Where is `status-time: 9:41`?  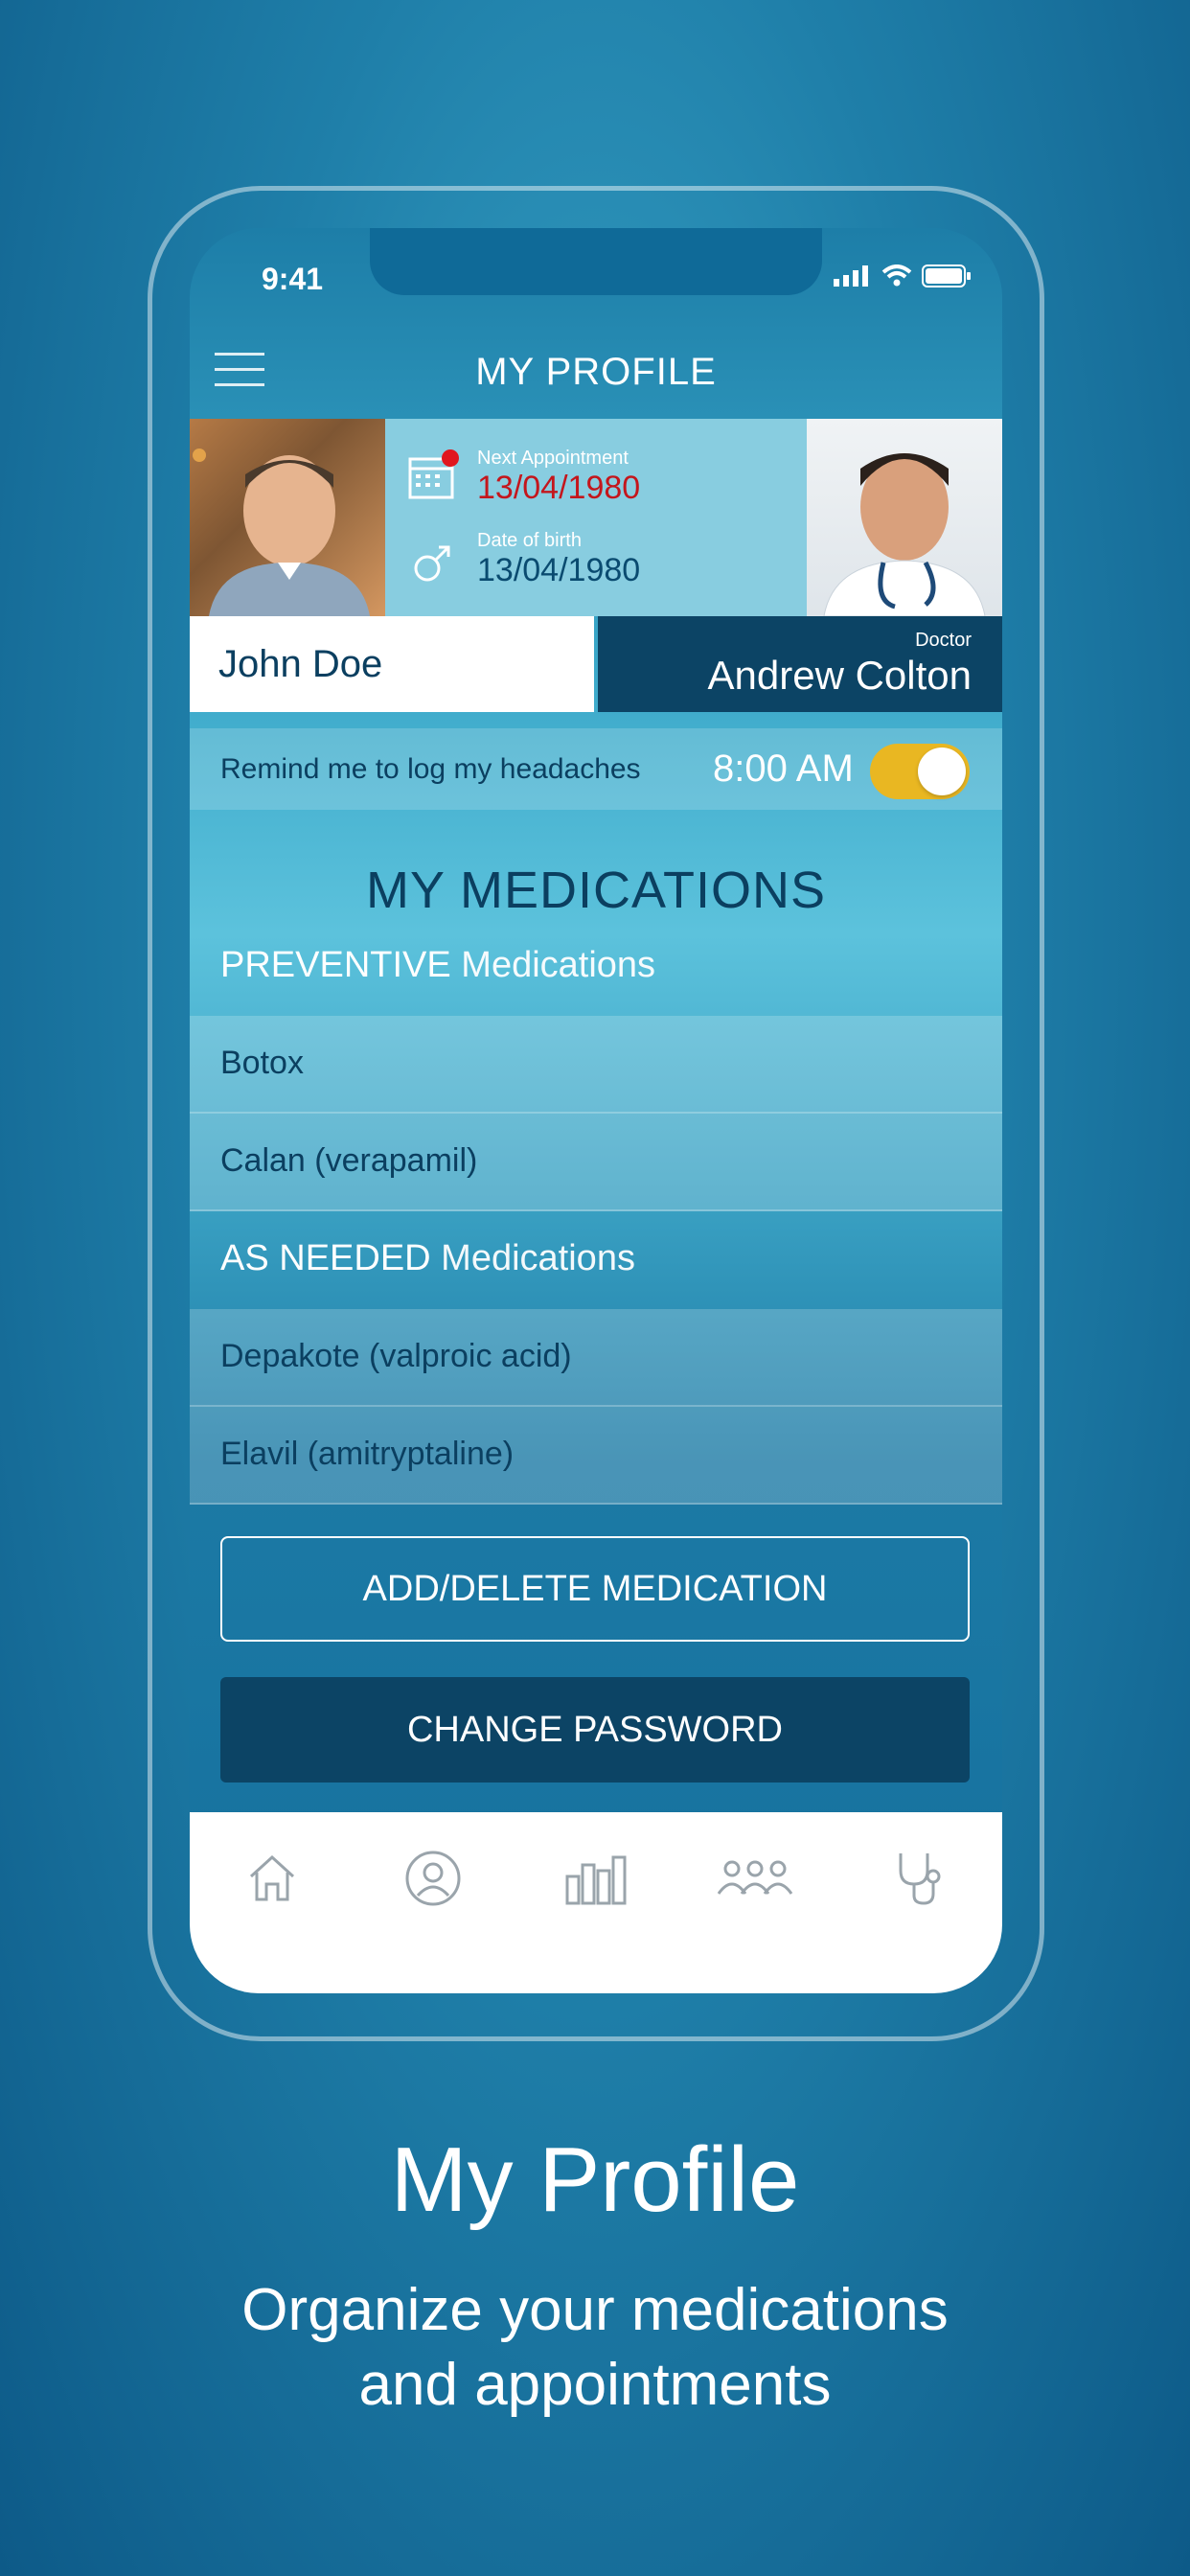 status-time: 9:41 is located at coordinates (293, 279).